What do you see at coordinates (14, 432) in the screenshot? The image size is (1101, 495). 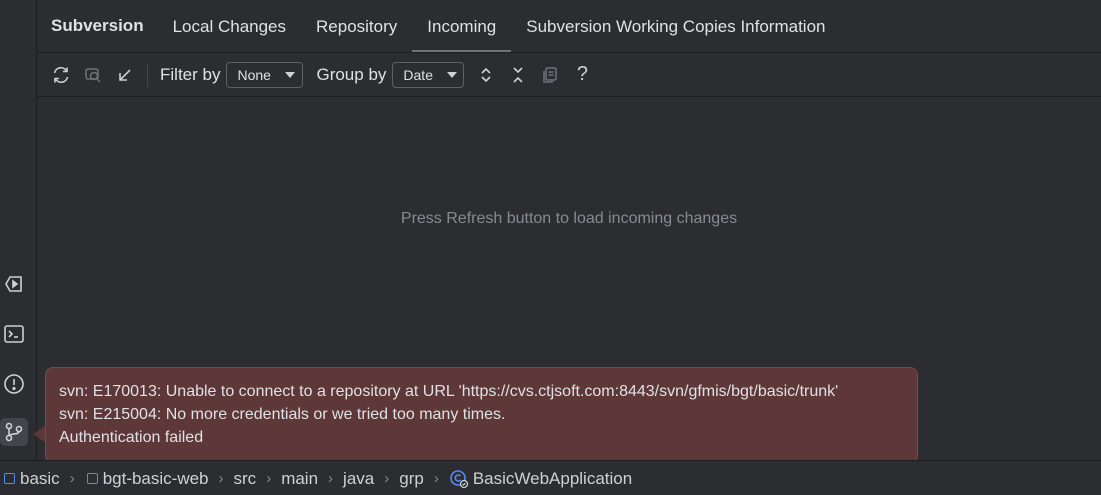 I see `version-control-icon` at bounding box center [14, 432].